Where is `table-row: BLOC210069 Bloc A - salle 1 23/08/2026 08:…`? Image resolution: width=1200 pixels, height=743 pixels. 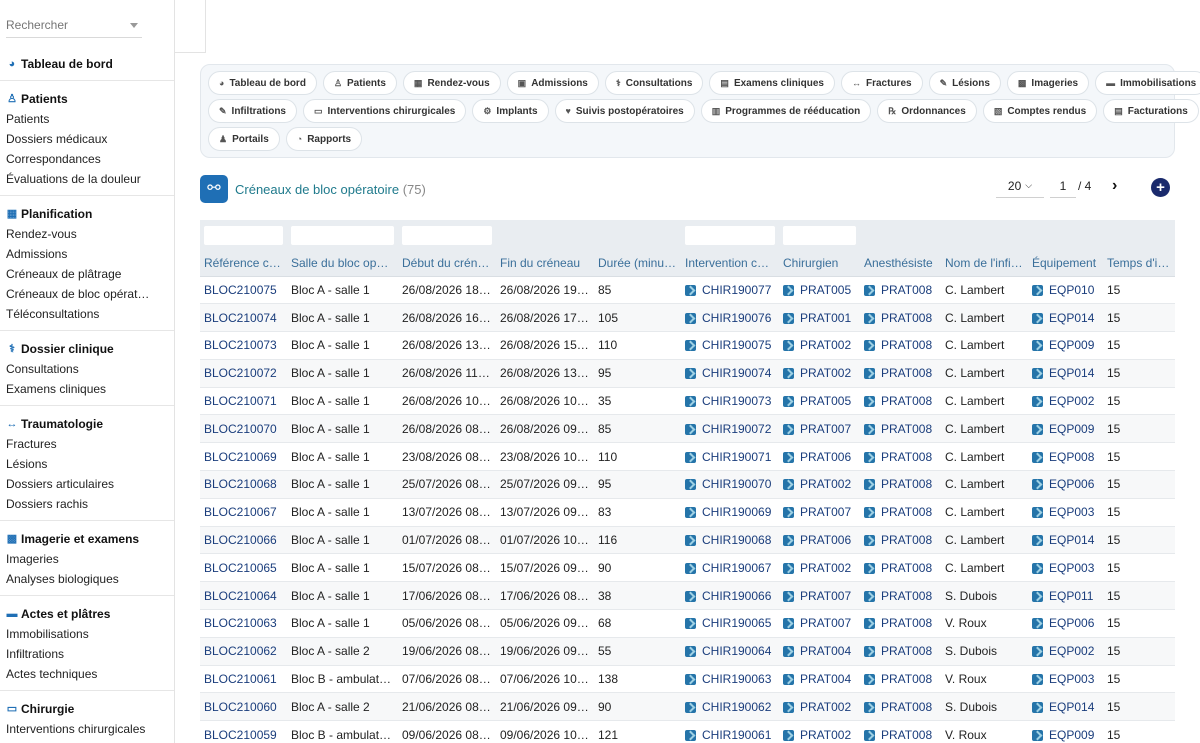
table-row: BLOC210069 Bloc A - salle 1 23/08/2026 08:… is located at coordinates (687, 457).